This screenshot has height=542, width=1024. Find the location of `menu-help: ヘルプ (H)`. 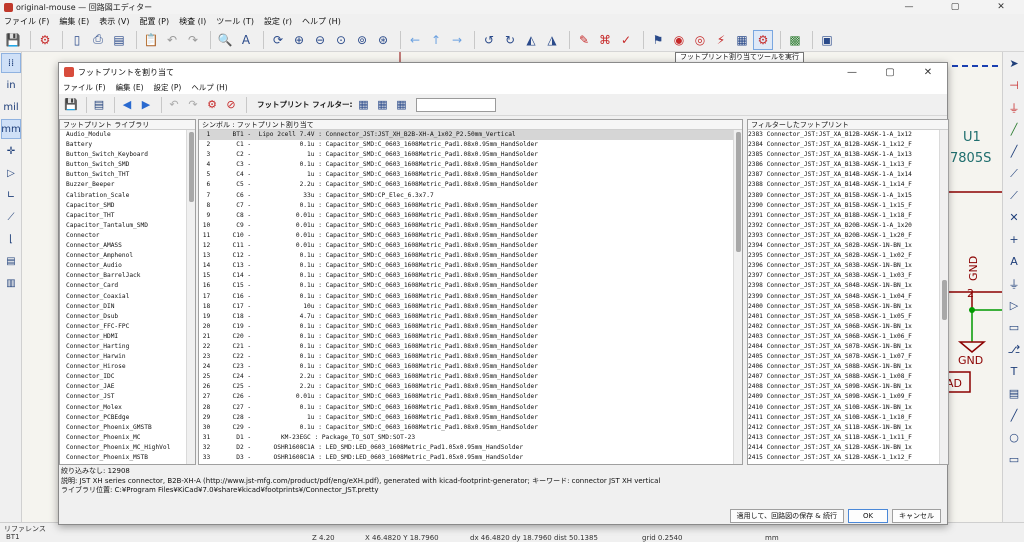

menu-help: ヘルプ (H) is located at coordinates (321, 21).